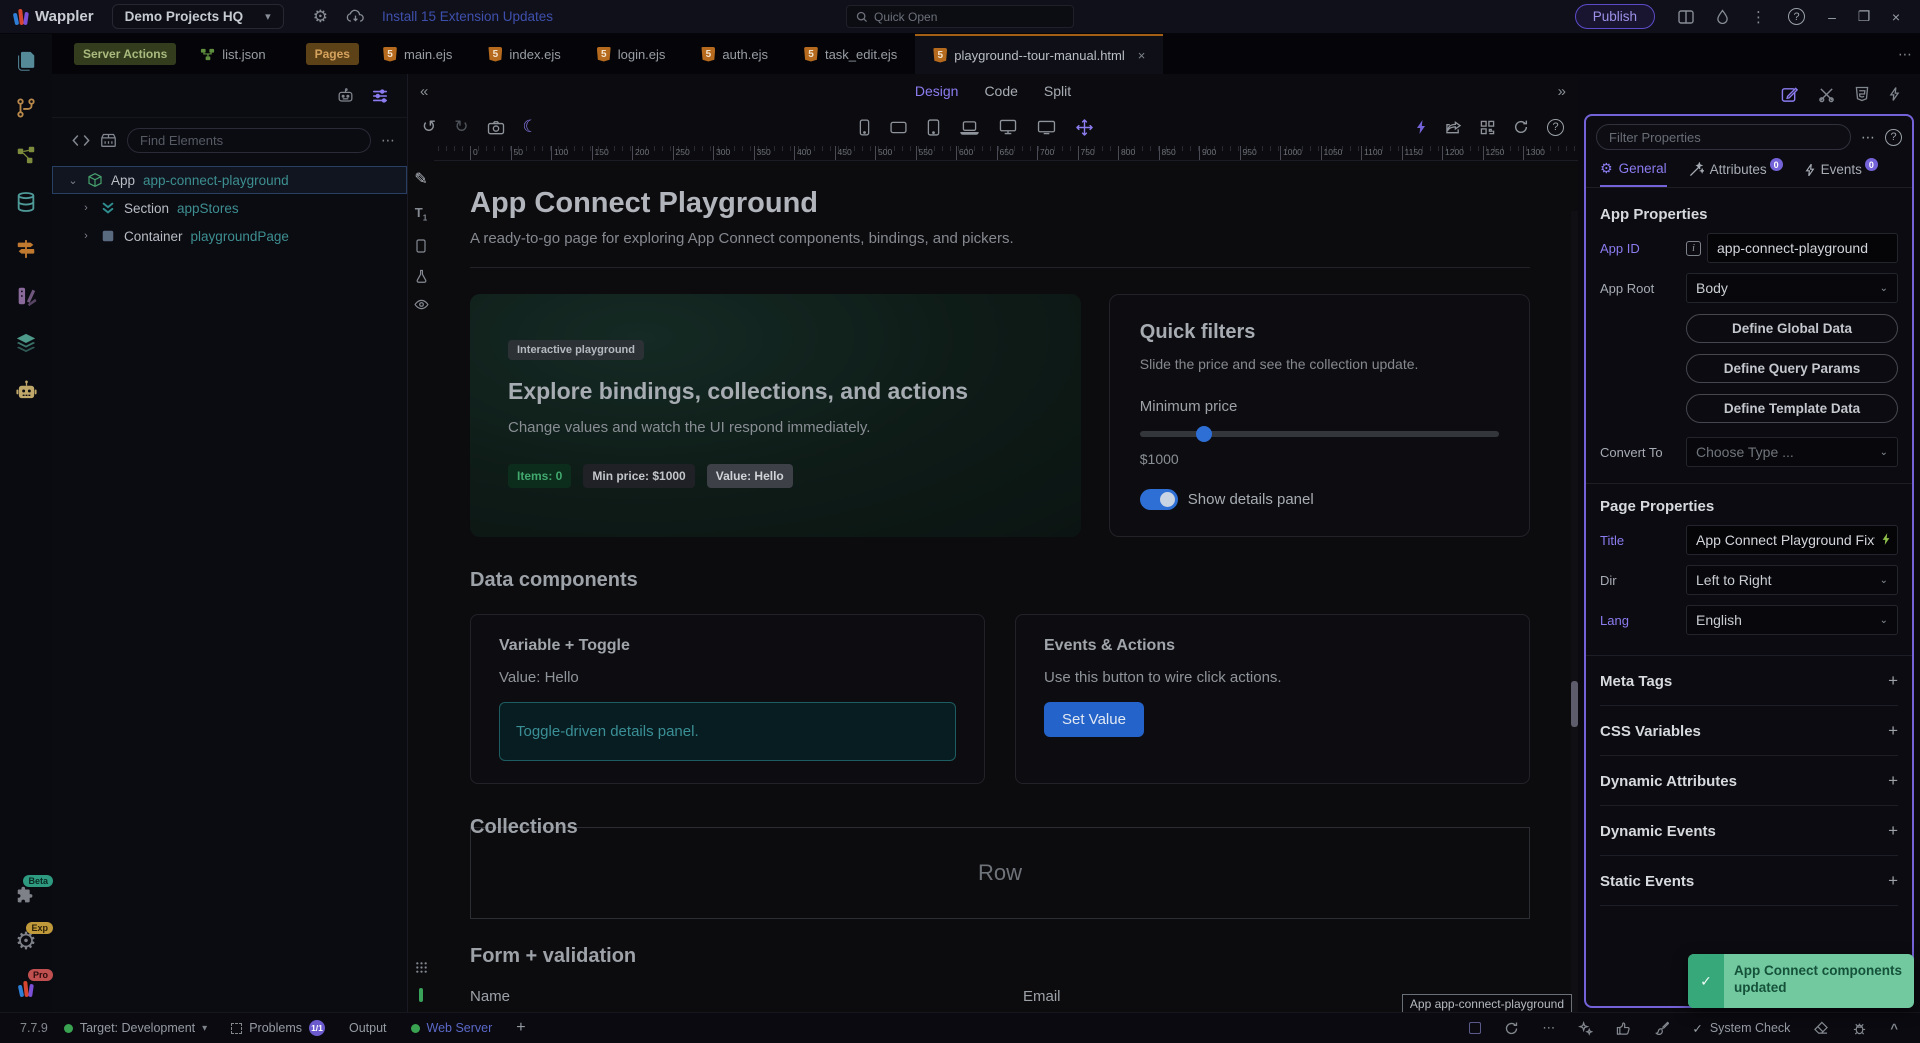  What do you see at coordinates (467, 16) in the screenshot?
I see `install-updates-link: Install 15 Extension Updates` at bounding box center [467, 16].